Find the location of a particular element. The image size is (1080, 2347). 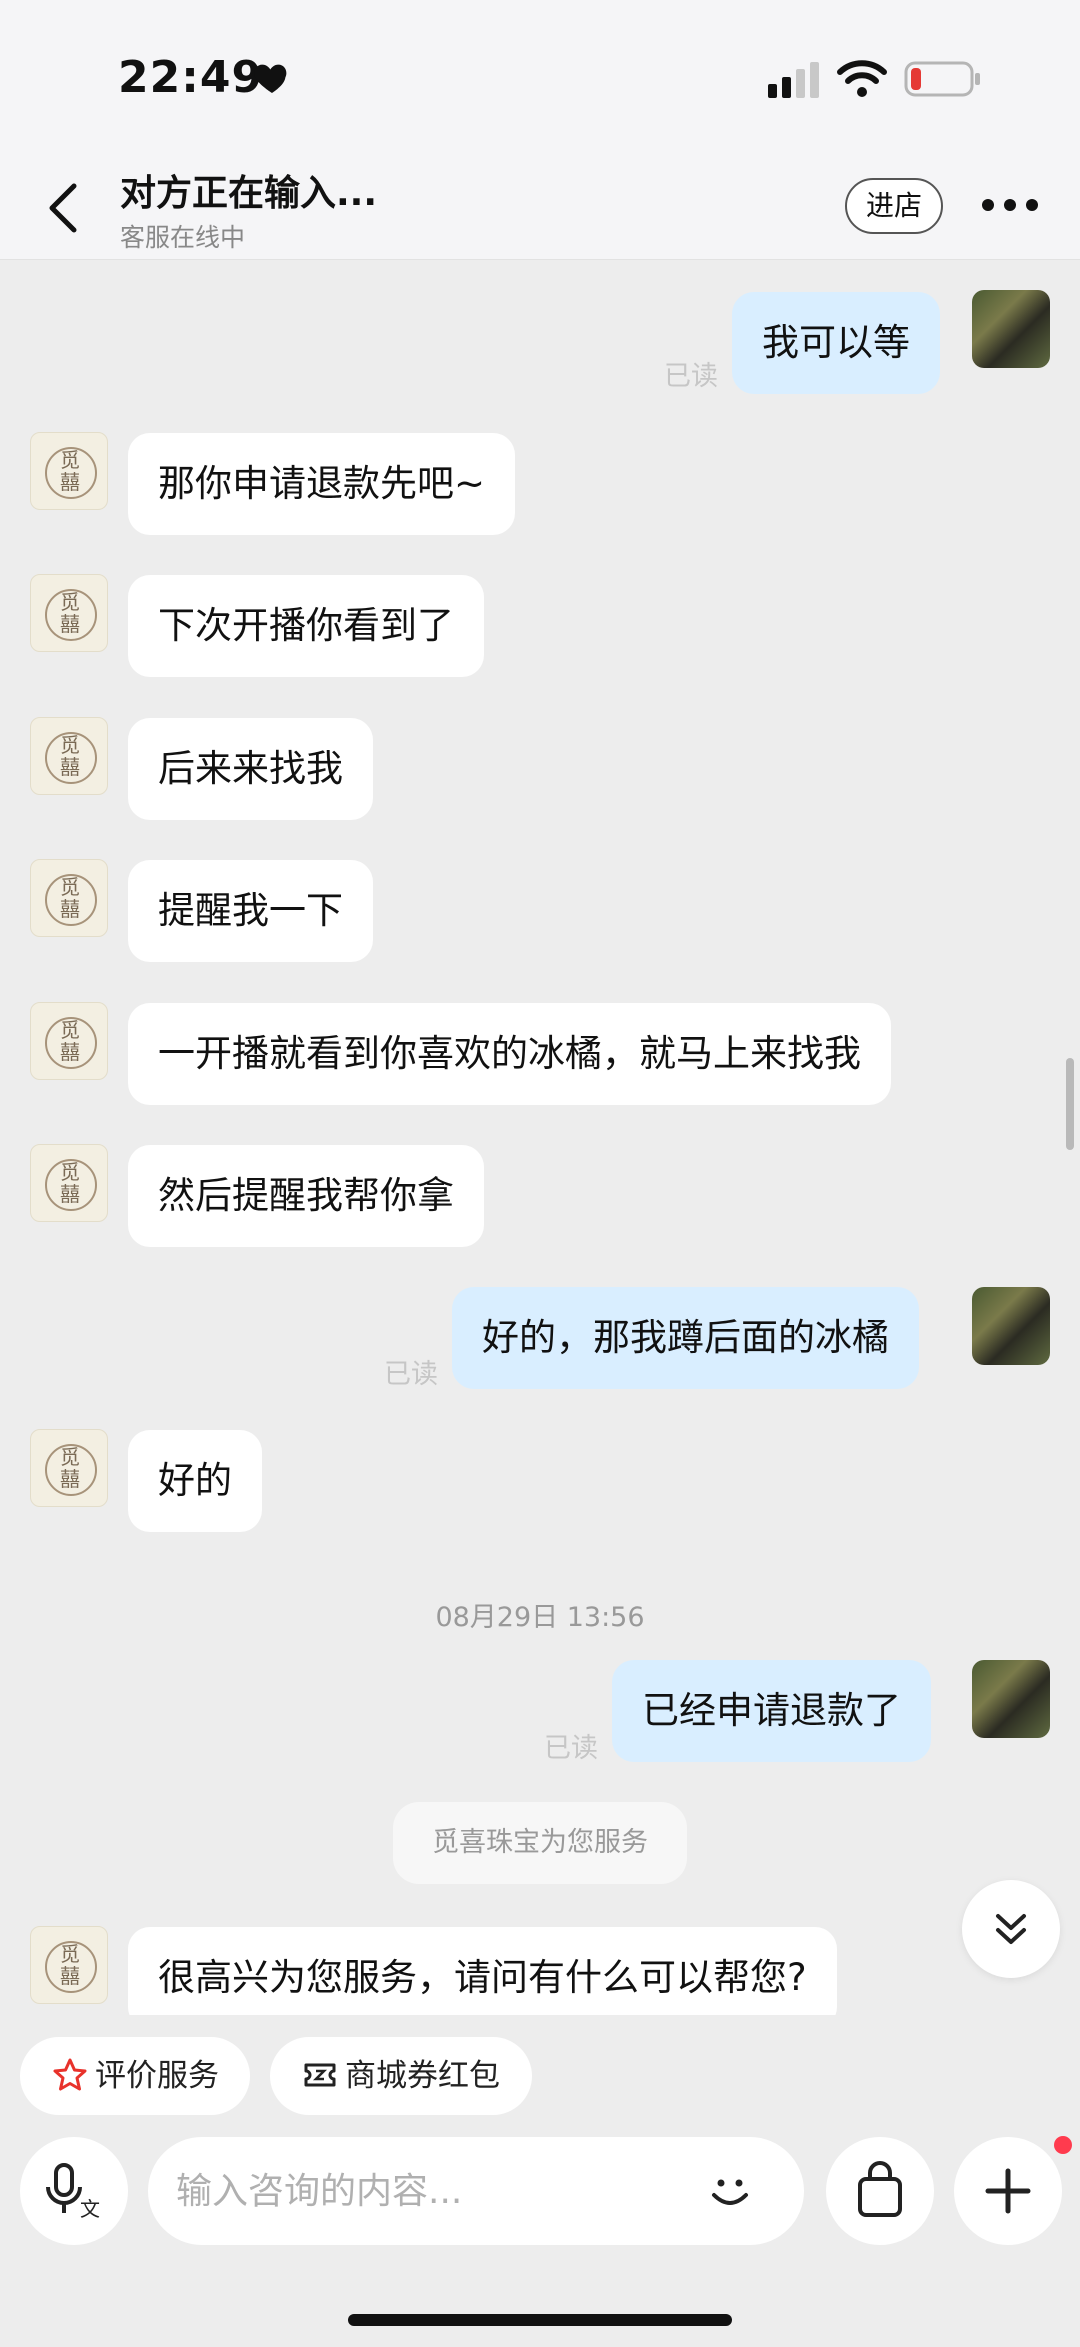

scroll-to-bottom-button is located at coordinates (1011, 1929).